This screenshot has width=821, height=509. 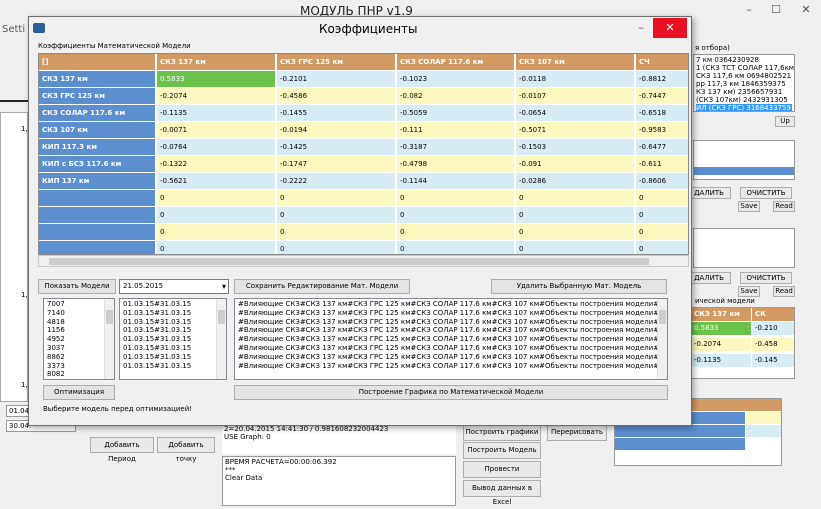 What do you see at coordinates (577, 432) in the screenshot?
I see `redraw-button: Перерисовать` at bounding box center [577, 432].